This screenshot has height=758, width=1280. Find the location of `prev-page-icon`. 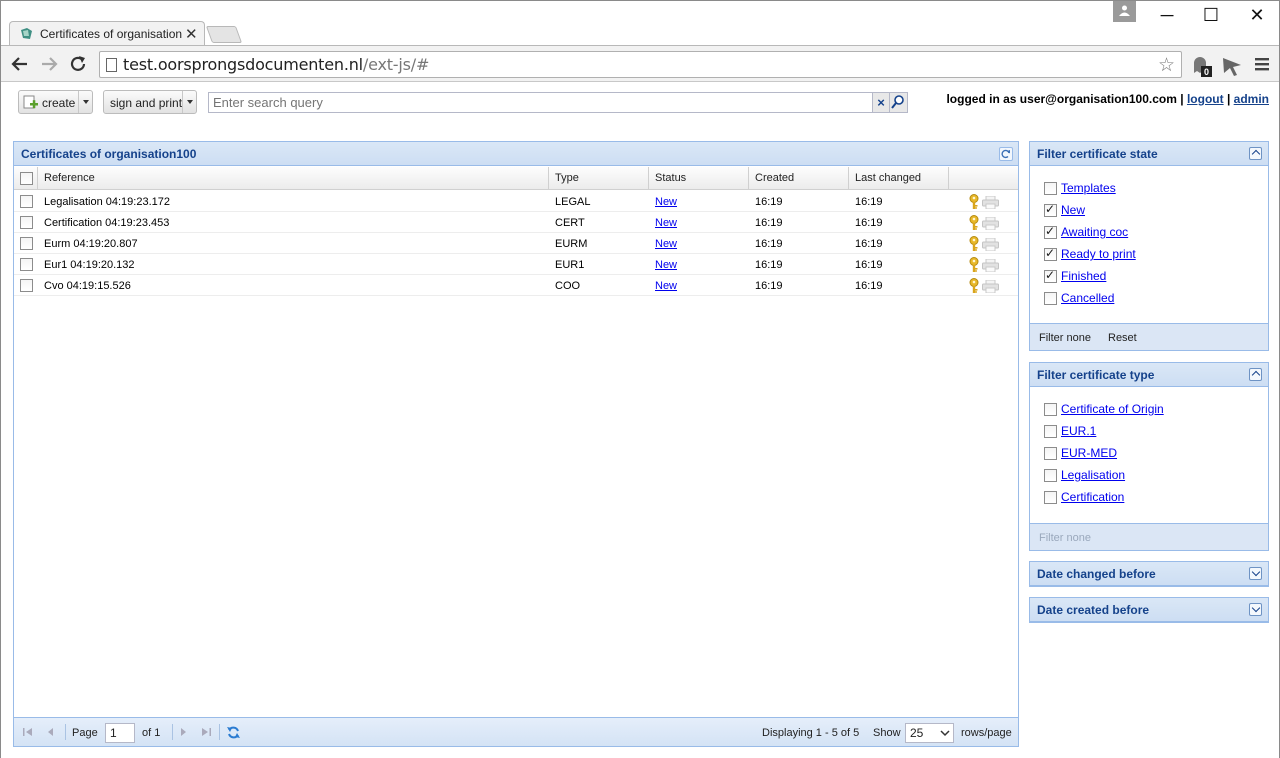

prev-page-icon is located at coordinates (51, 732).